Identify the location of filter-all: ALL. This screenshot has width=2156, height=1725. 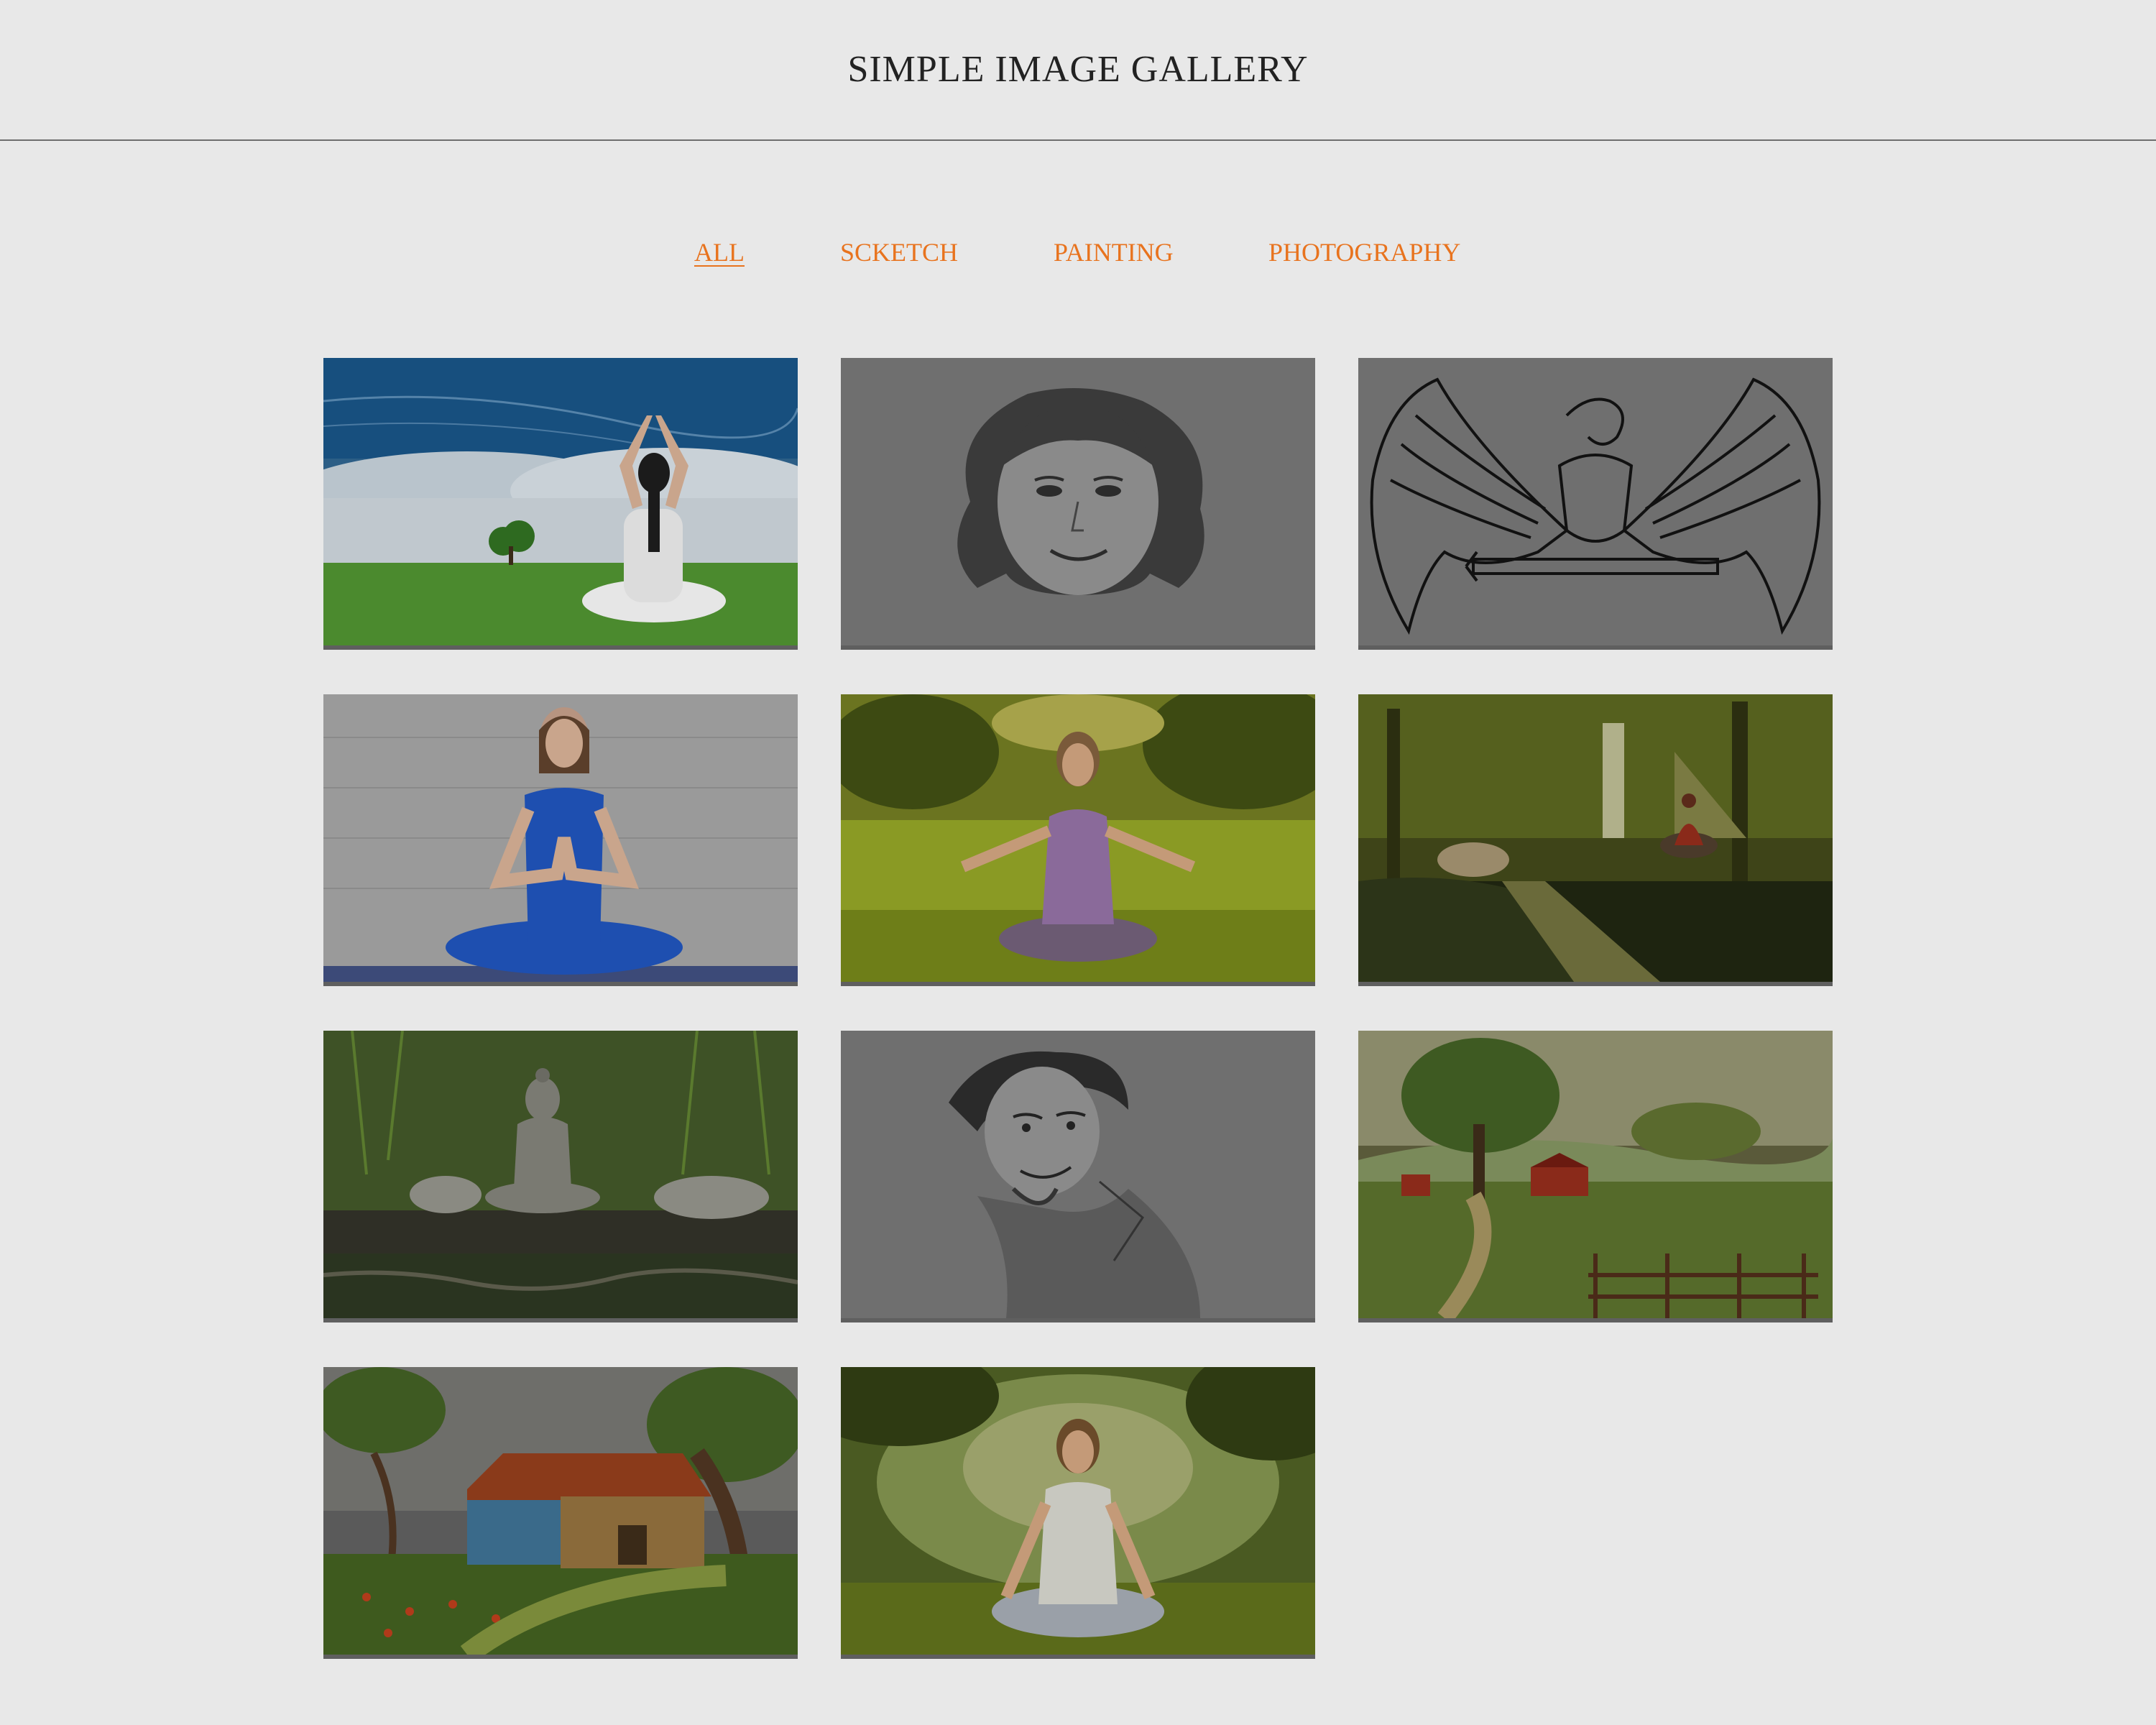
(719, 252).